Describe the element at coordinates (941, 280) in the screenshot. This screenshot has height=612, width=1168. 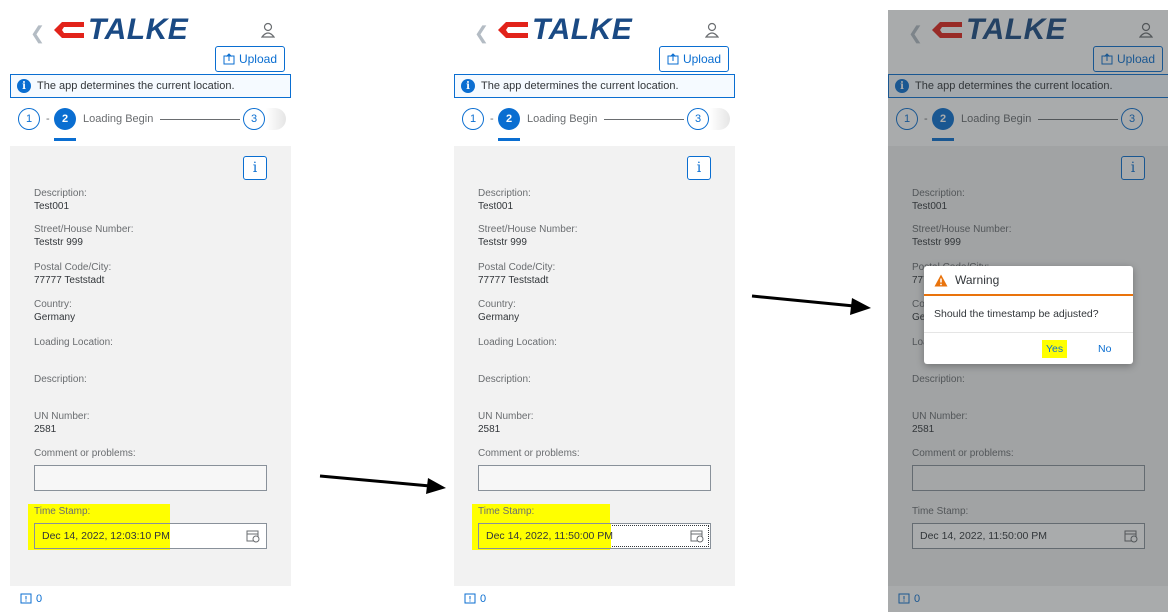
I see `warning-icon` at that location.